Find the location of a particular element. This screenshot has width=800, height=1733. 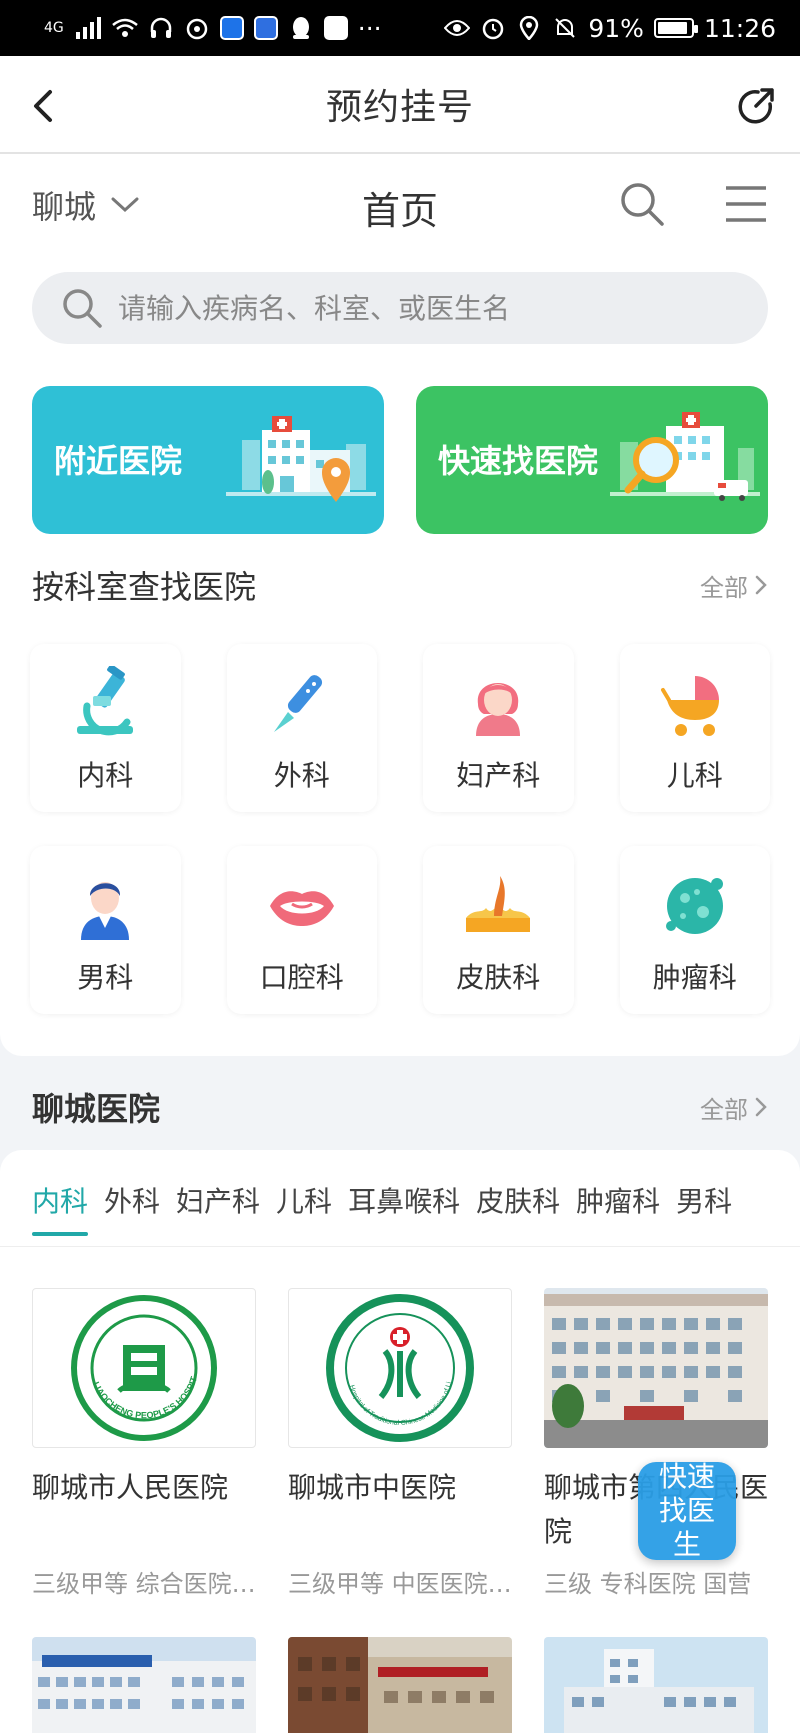

share-icon is located at coordinates (756, 106).